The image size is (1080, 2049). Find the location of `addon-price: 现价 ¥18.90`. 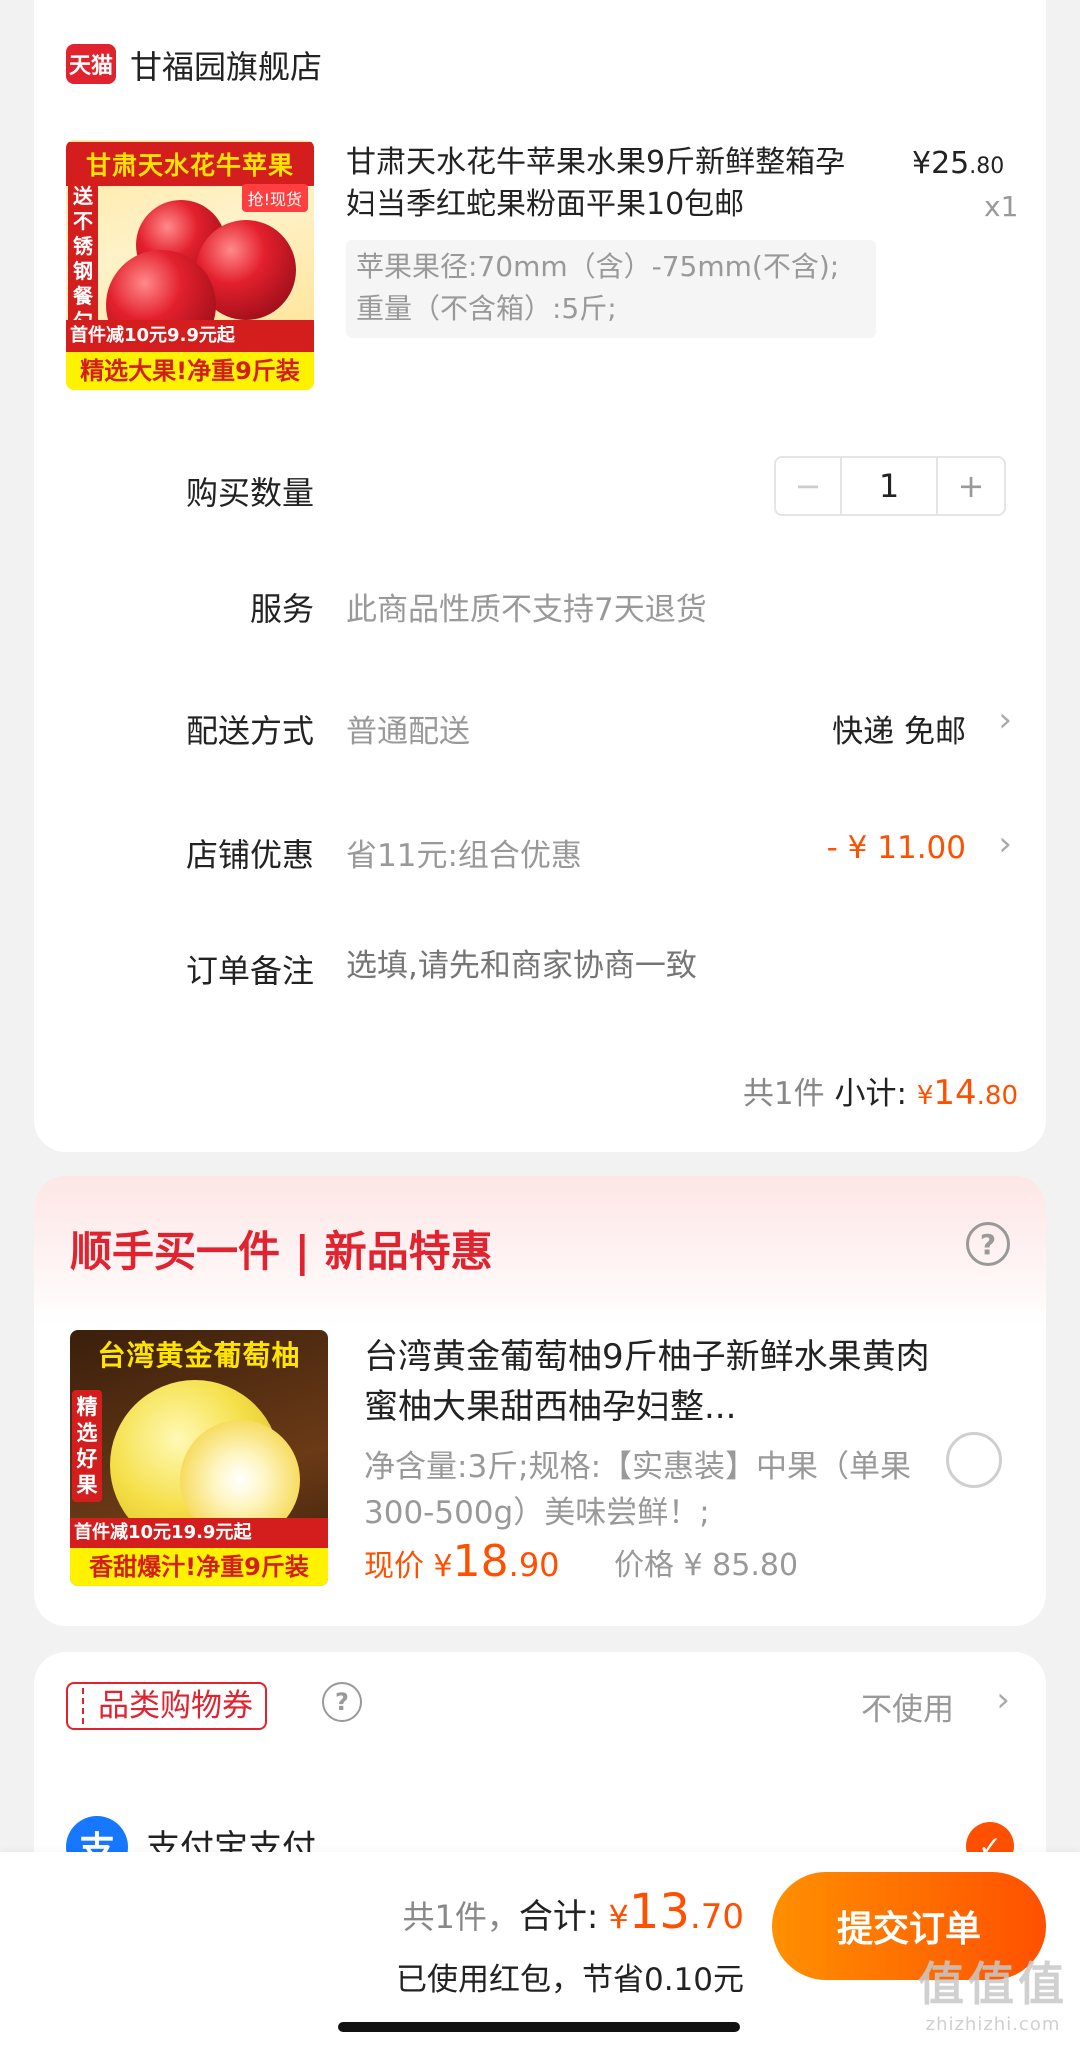

addon-price: 现价 ¥18.90 is located at coordinates (462, 1561).